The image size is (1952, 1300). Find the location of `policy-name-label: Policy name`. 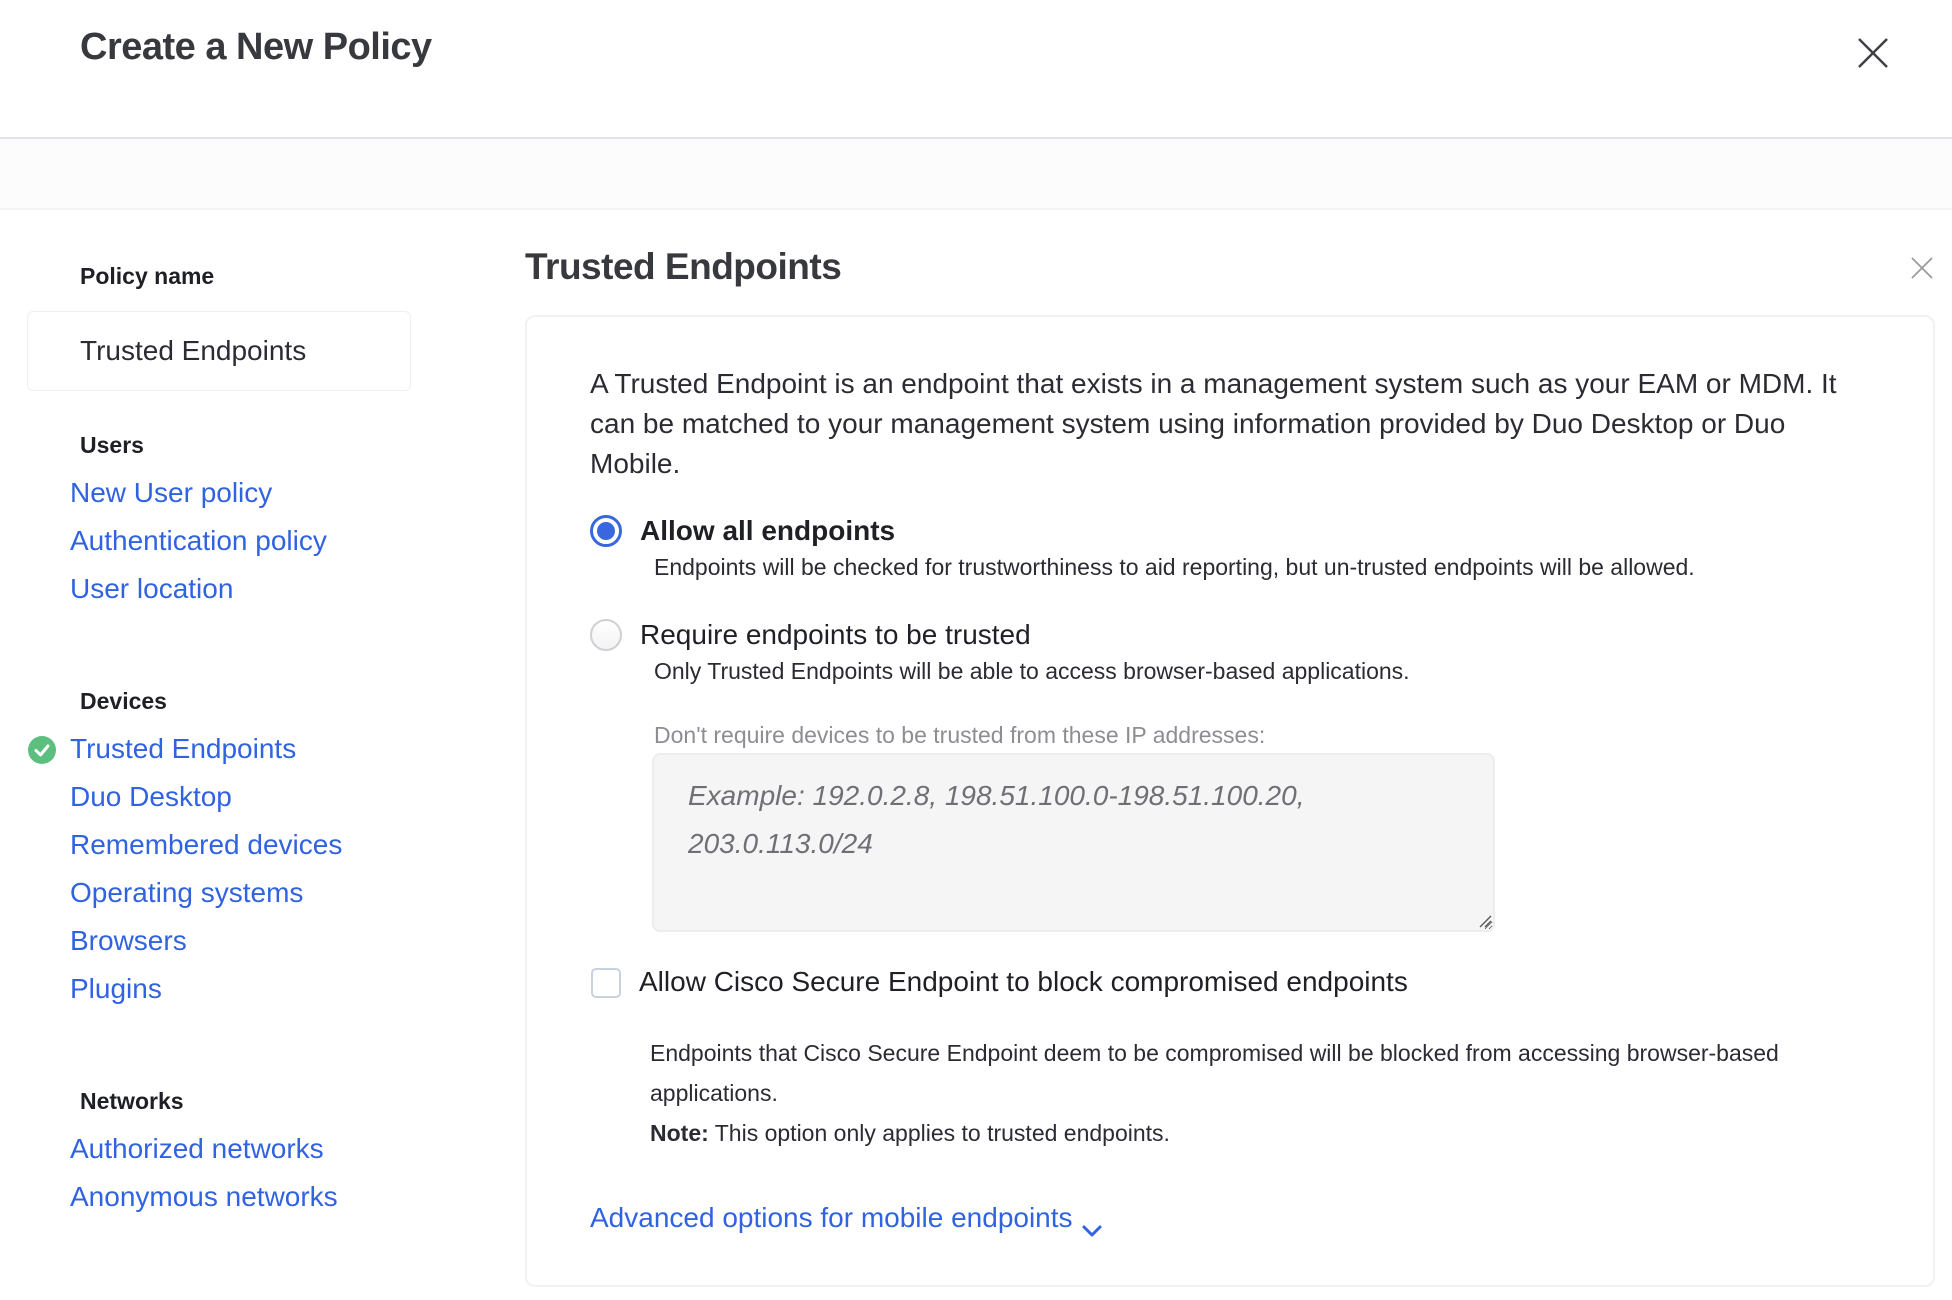

policy-name-label: Policy name is located at coordinates (147, 276).